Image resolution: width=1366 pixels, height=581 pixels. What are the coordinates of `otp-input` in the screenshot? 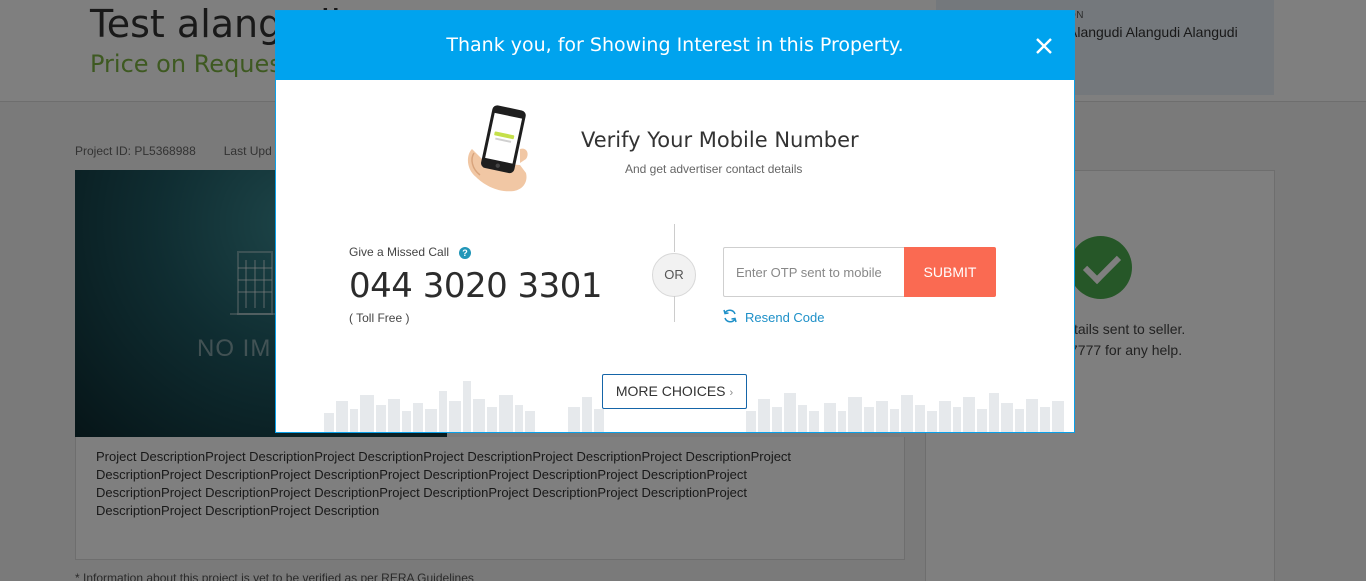 It's located at (813, 272).